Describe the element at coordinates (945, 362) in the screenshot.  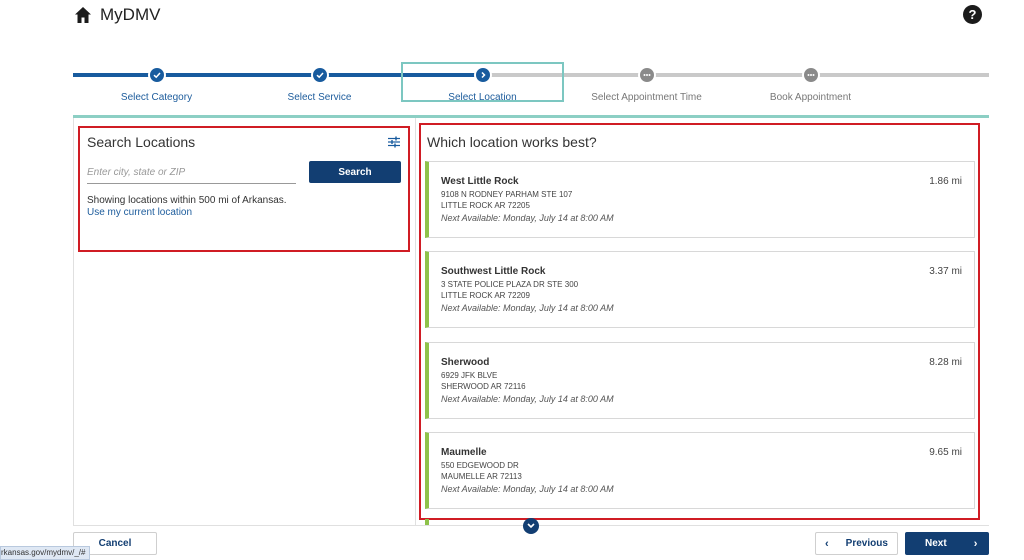
I see `location-distance: 8.28 mi` at that location.